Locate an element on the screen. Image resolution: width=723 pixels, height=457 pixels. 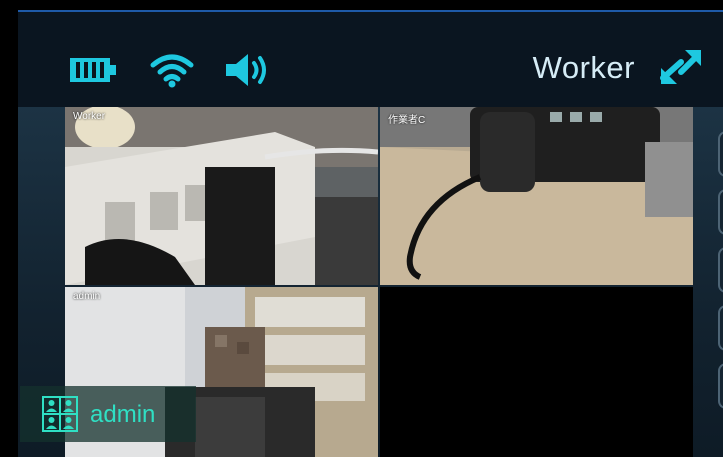
role-label: Worker is located at coordinates (583, 67).